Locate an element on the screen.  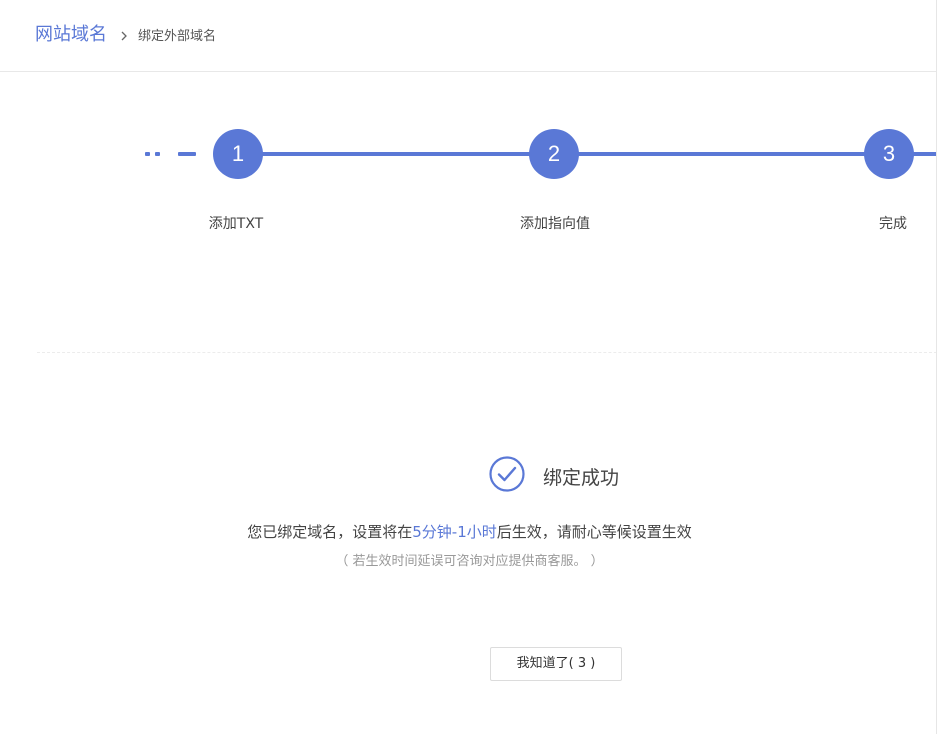
step-2-circle: 2 is located at coordinates (554, 154).